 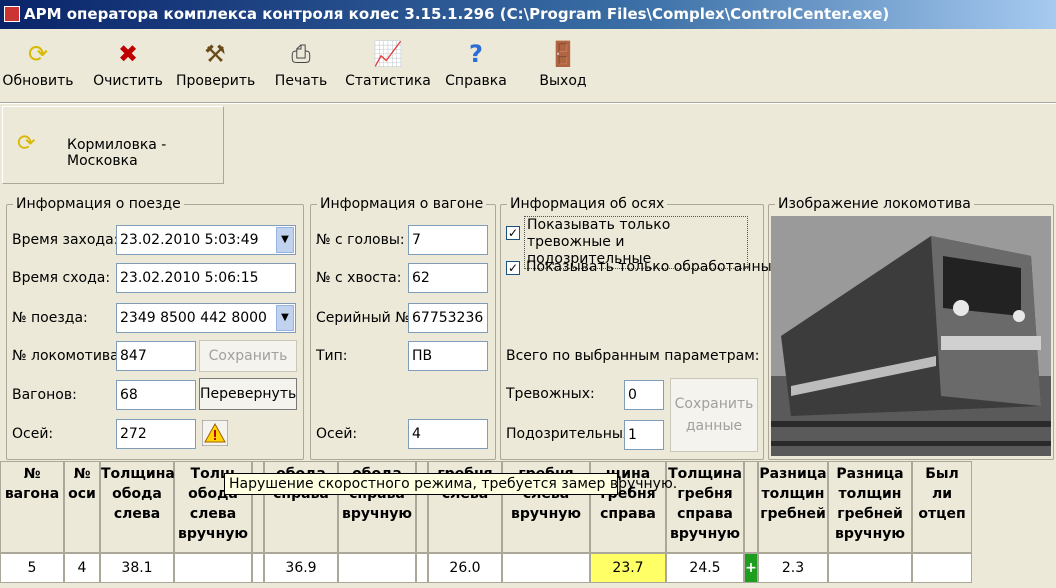 What do you see at coordinates (942, 507) in the screenshot?
I see `column-header: Был ли отцеп` at bounding box center [942, 507].